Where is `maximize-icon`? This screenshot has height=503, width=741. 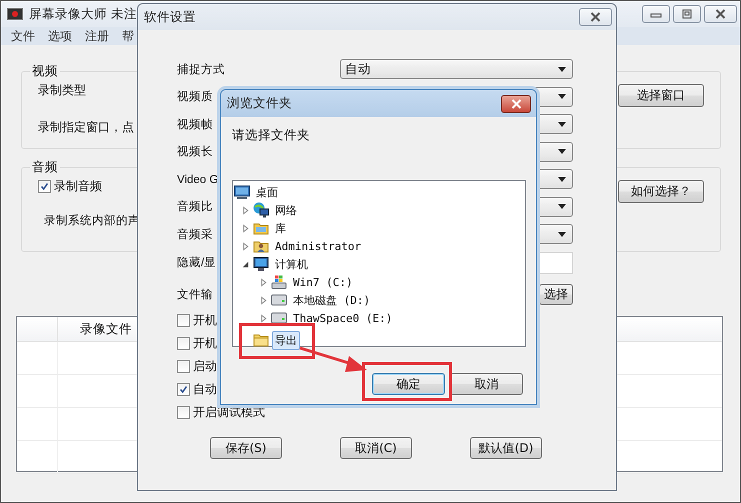
maximize-icon is located at coordinates (687, 14).